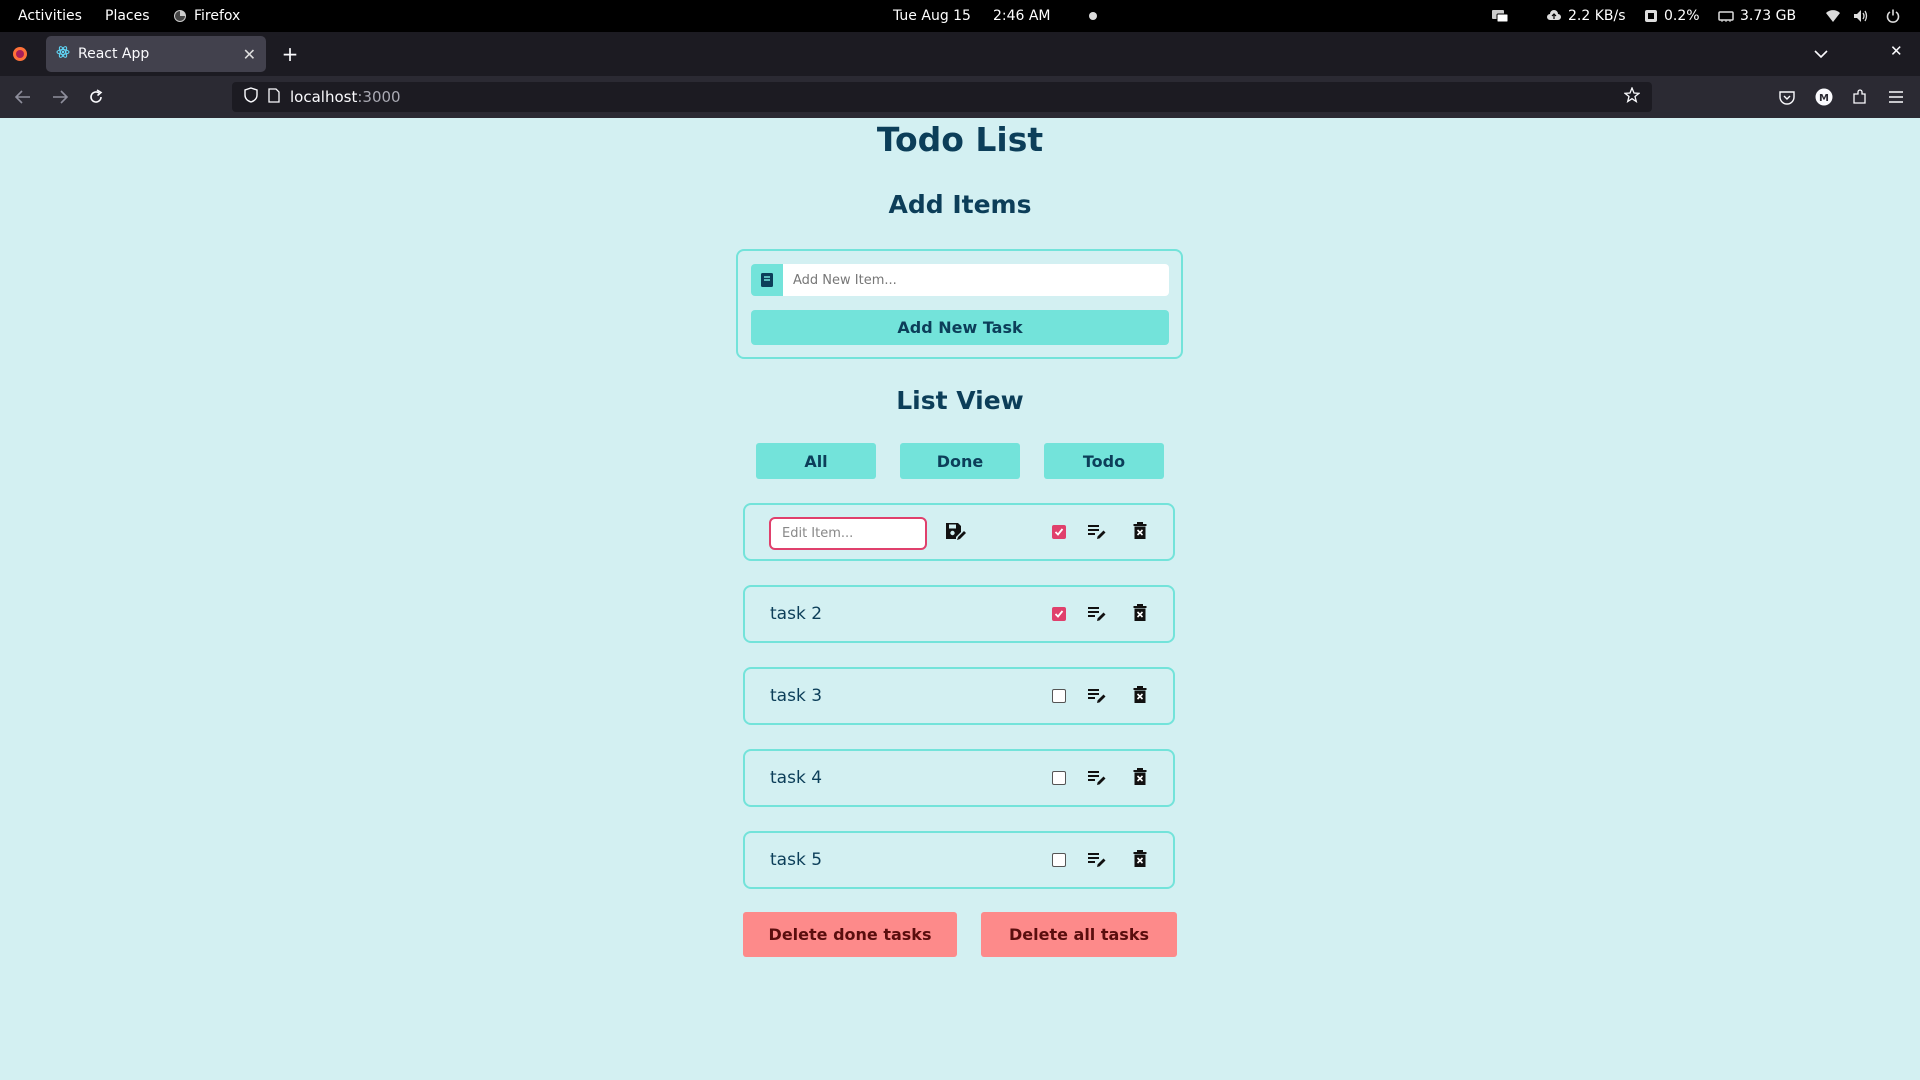 The image size is (1920, 1080). Describe the element at coordinates (816, 461) in the screenshot. I see `filter-all-button: All` at that location.